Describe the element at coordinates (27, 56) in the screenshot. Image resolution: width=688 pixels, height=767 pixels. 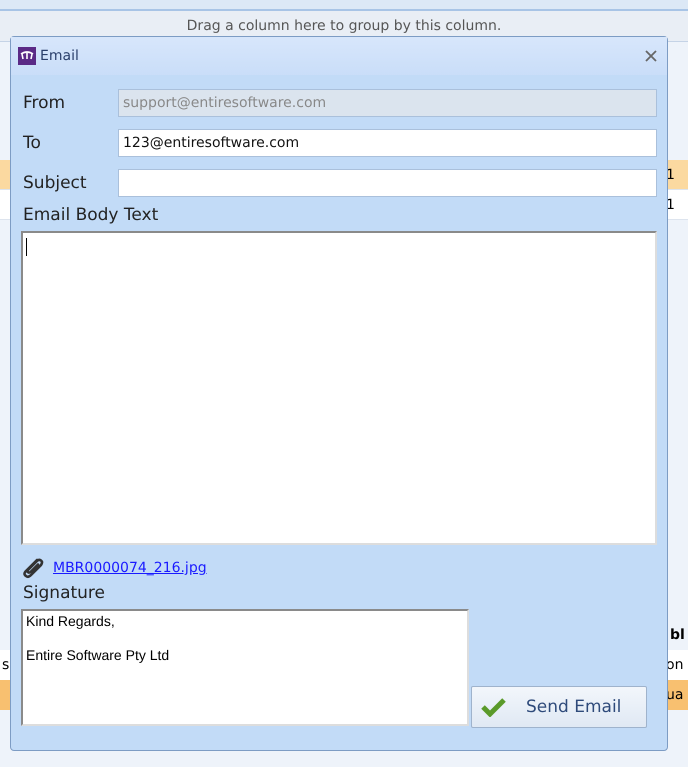
I see `app-logo-icon` at that location.